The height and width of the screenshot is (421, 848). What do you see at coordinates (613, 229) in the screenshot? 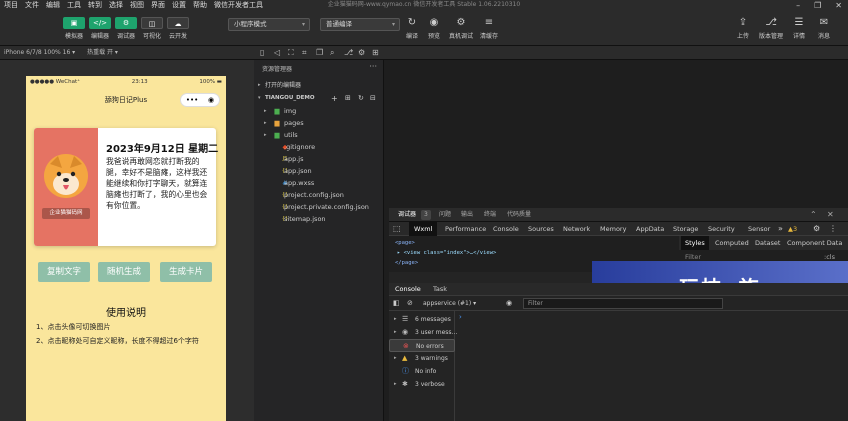
I see `tab-memory: Memory` at bounding box center [613, 229].